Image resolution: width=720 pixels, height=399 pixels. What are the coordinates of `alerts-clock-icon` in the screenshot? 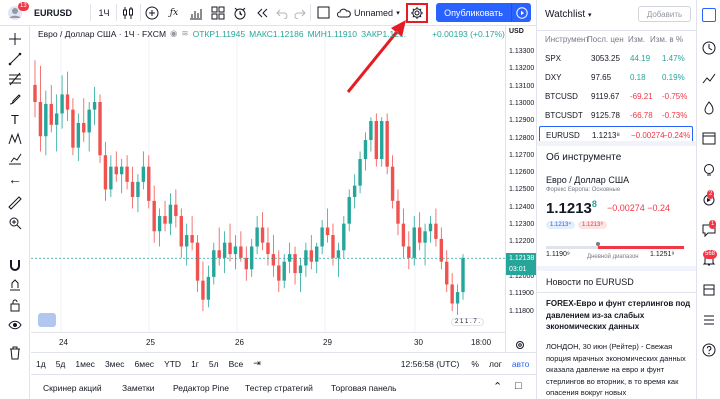 It's located at (709, 48).